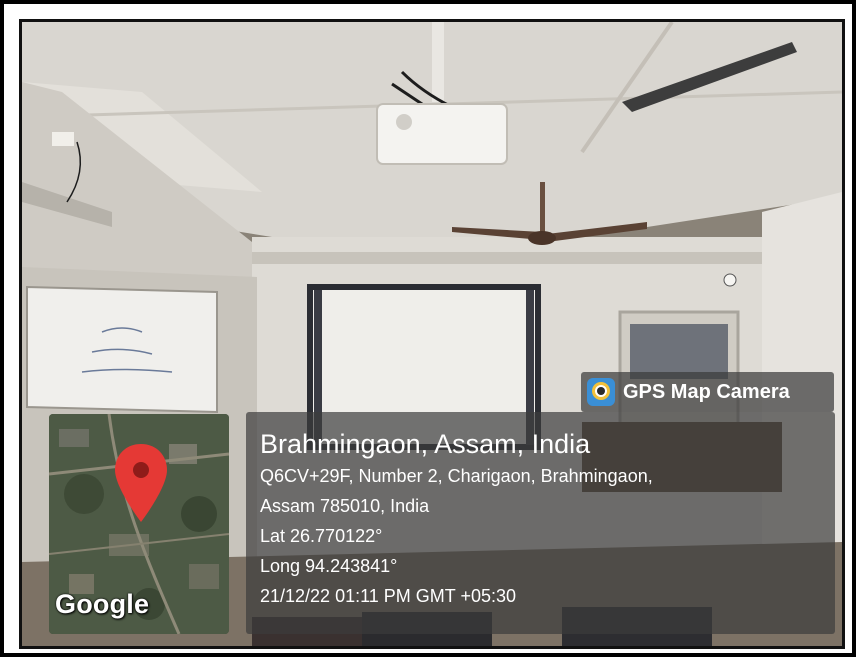  What do you see at coordinates (139, 524) in the screenshot?
I see `map-thumbnail: Google` at bounding box center [139, 524].